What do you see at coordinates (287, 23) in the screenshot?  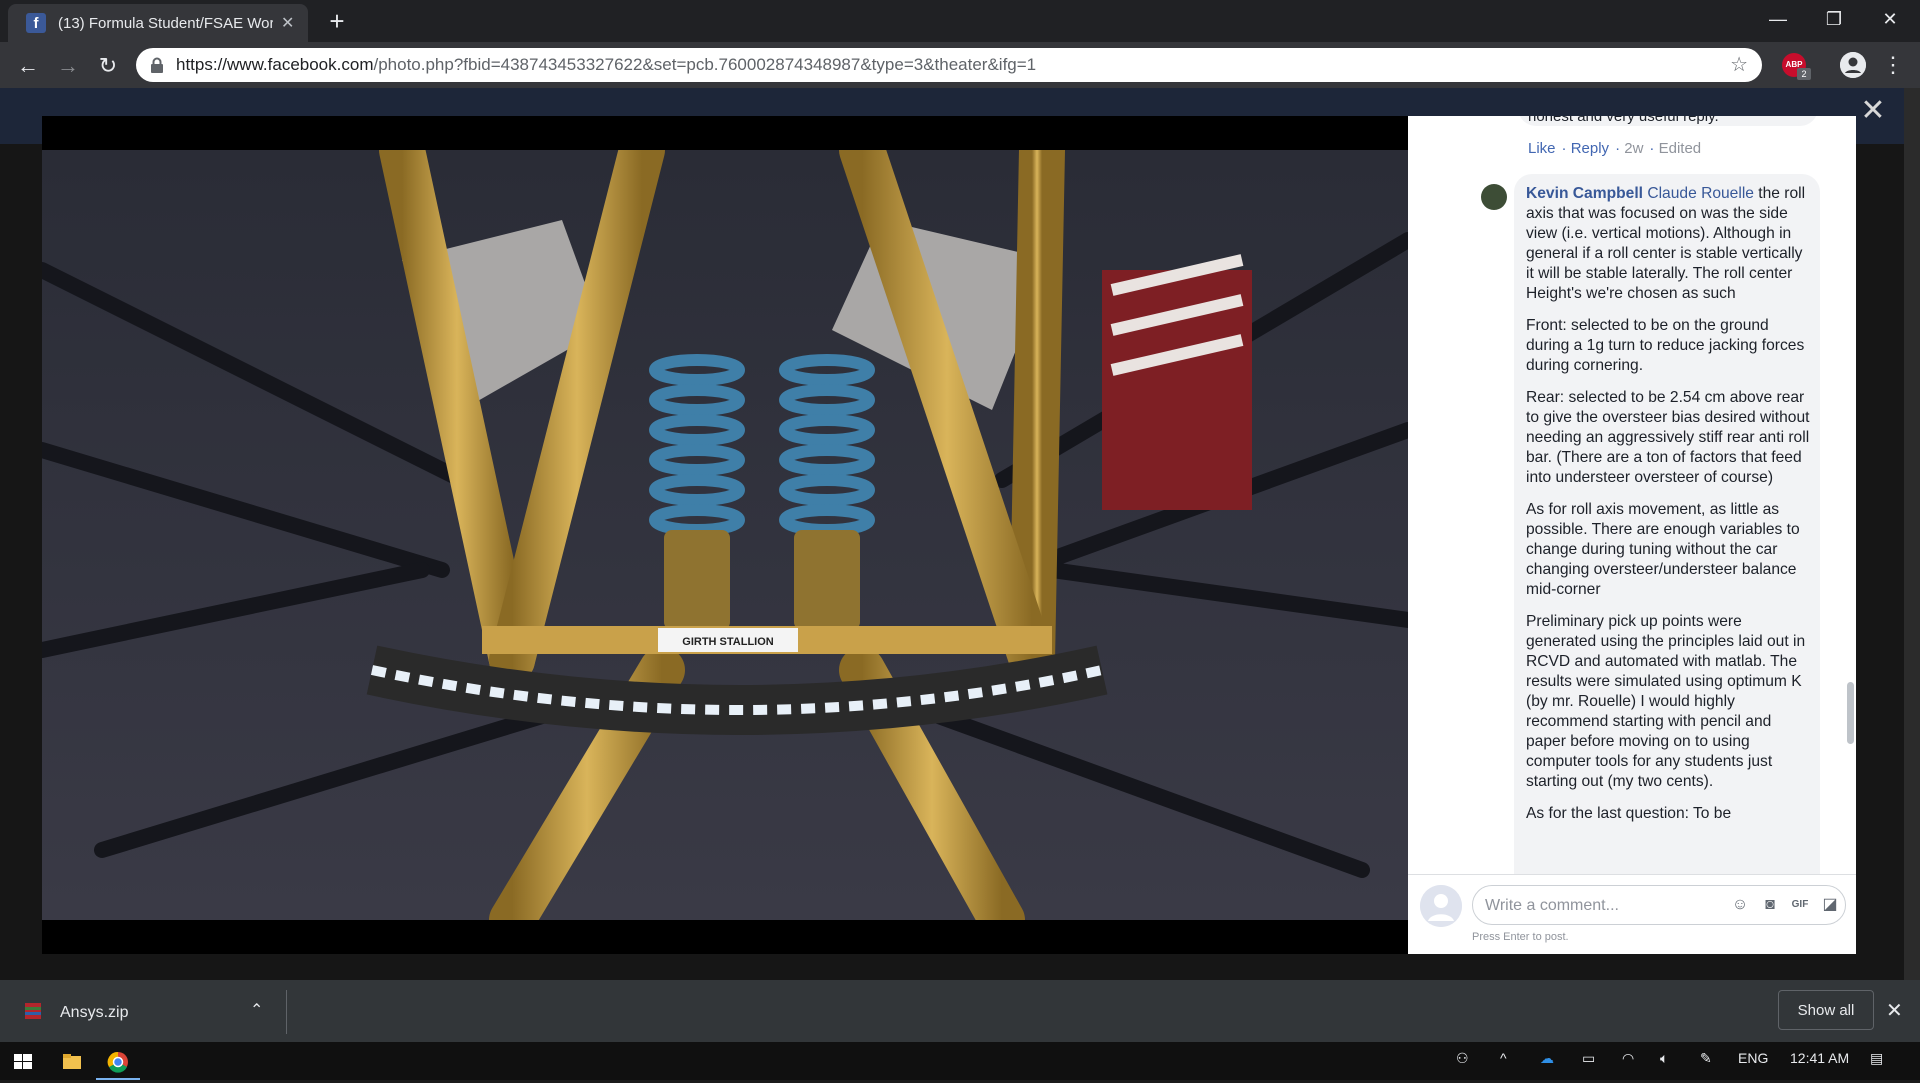 I see `close-tab-icon: ✕` at bounding box center [287, 23].